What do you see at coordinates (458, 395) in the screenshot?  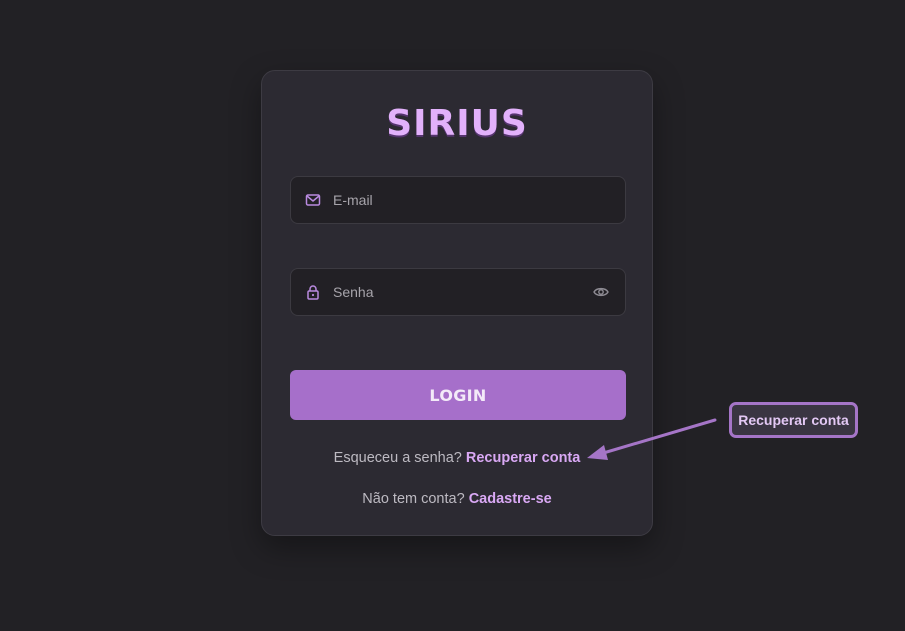 I see `login-button: LOGIN` at bounding box center [458, 395].